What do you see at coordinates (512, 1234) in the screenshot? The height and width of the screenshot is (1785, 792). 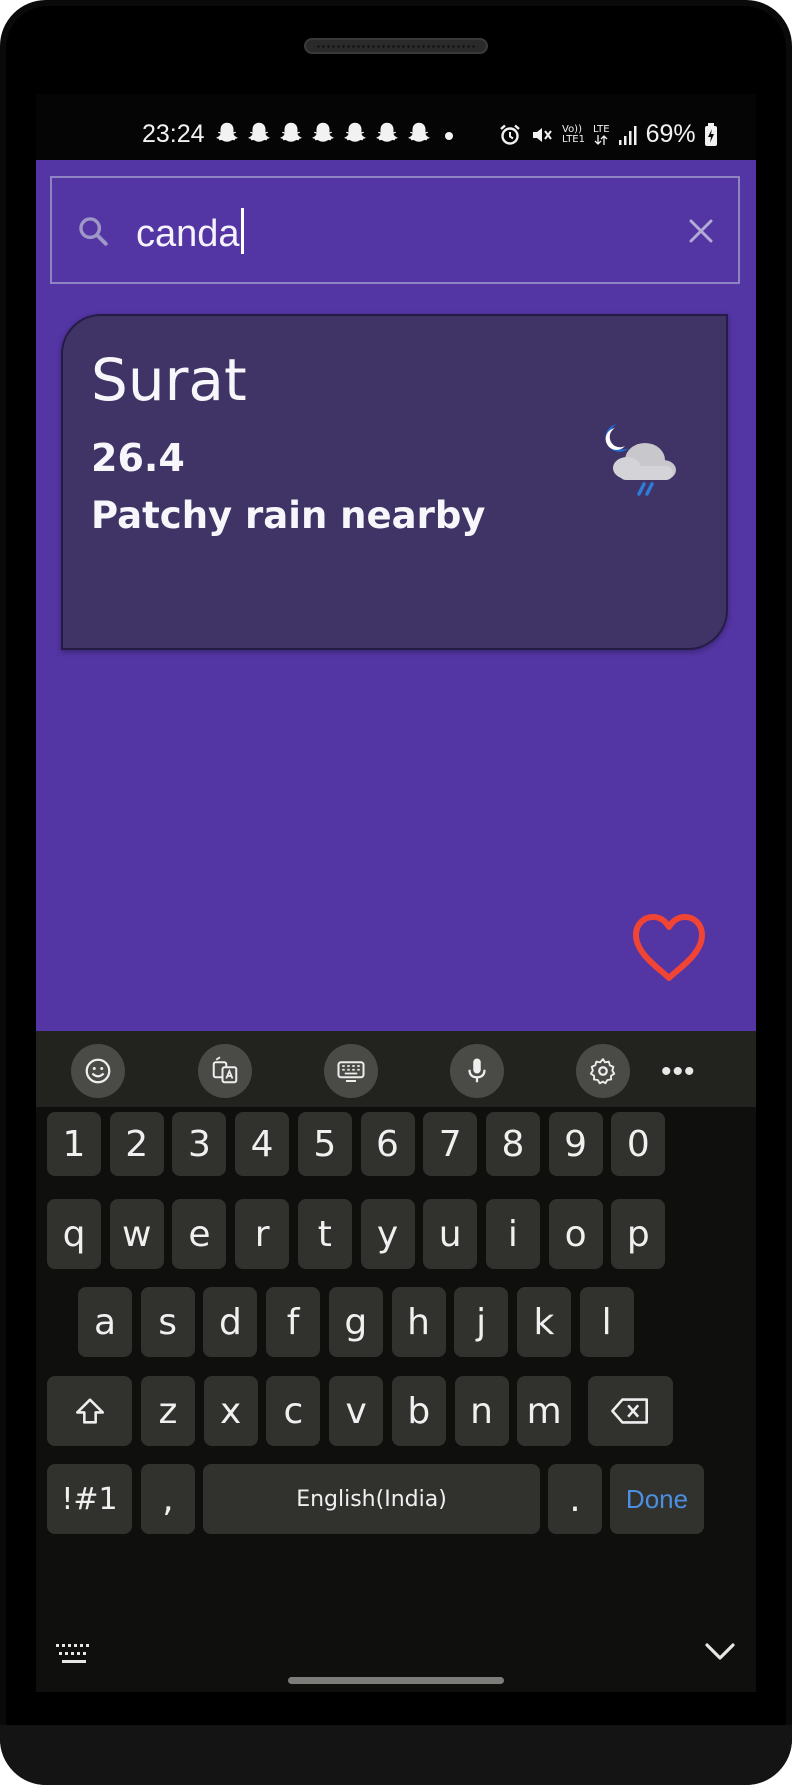 I see `key-i: i` at bounding box center [512, 1234].